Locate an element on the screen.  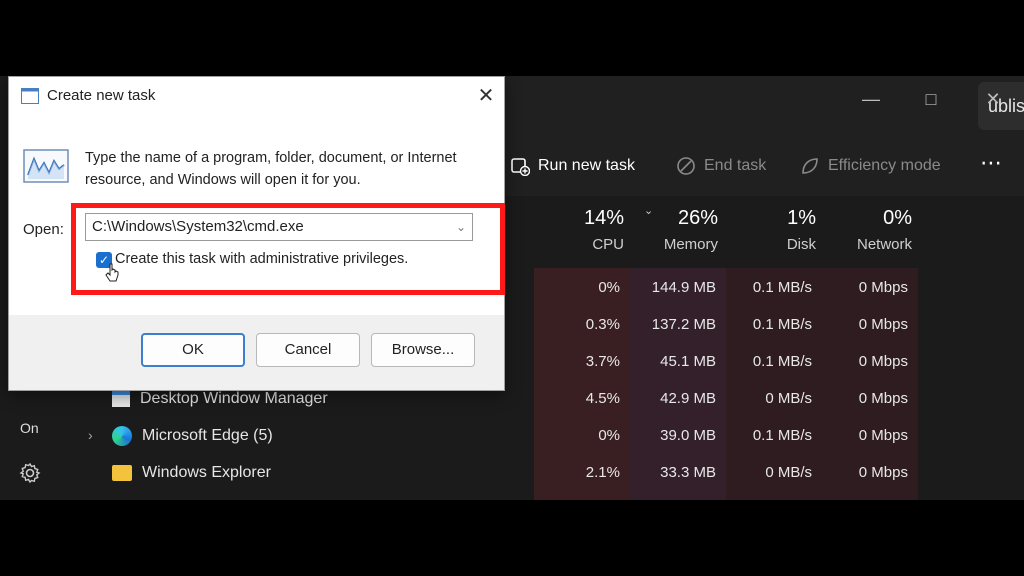
edge-icon is located at coordinates (122, 435).